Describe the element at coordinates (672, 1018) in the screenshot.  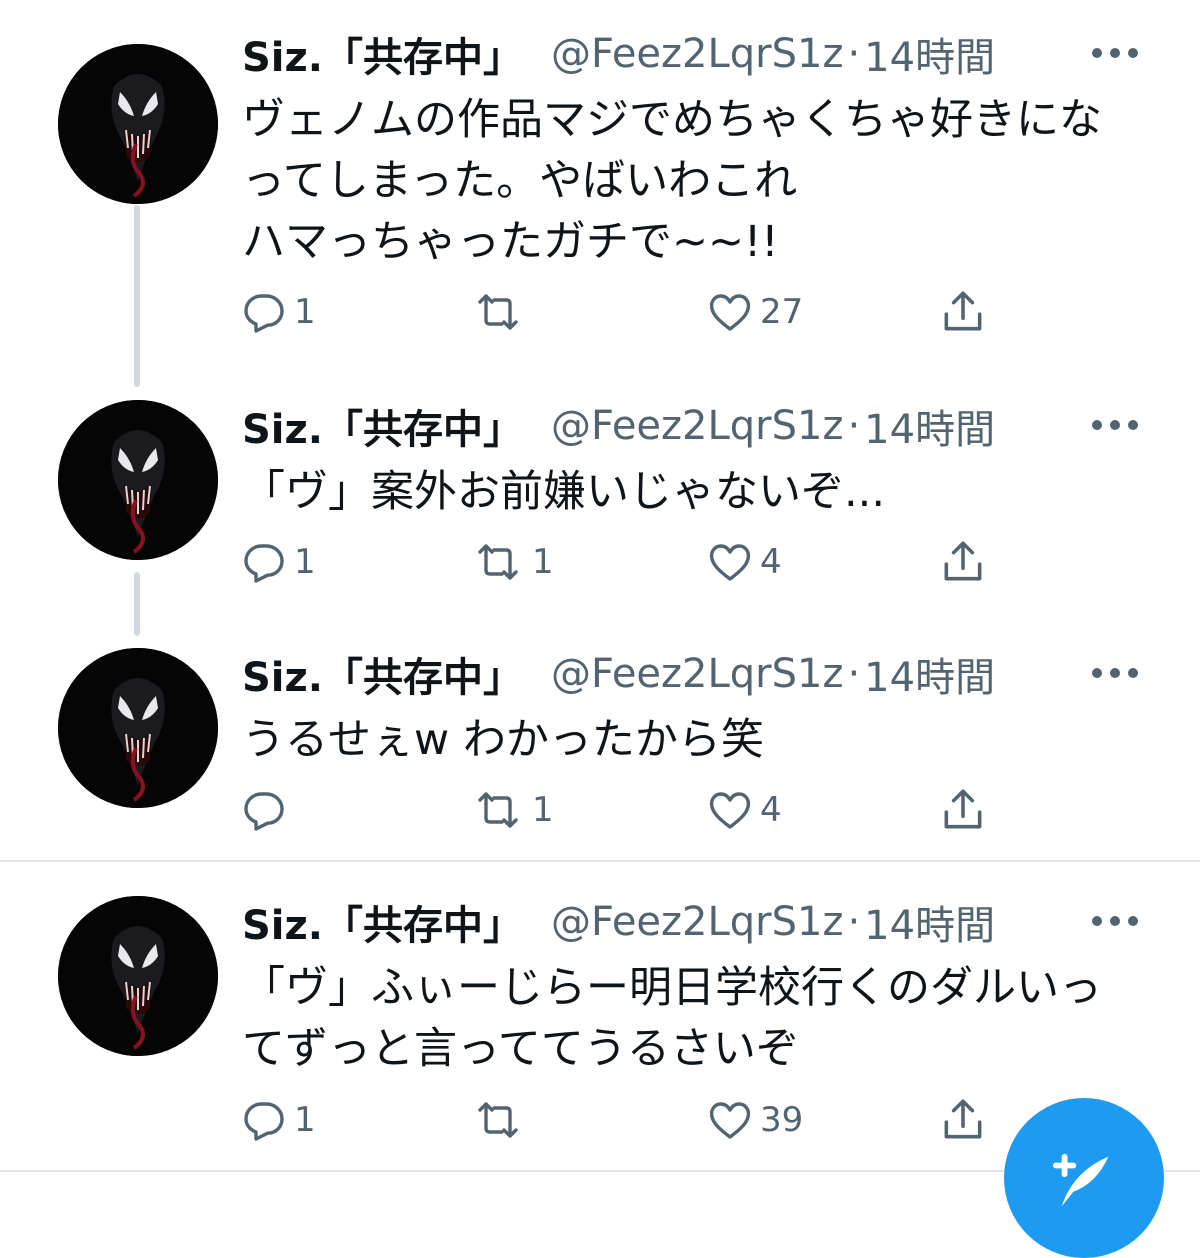
I see `tweet-text: 「ヴ」ふぃーじらー明日学校行くのダルいっ てずっと言っててうるさいぞ` at that location.